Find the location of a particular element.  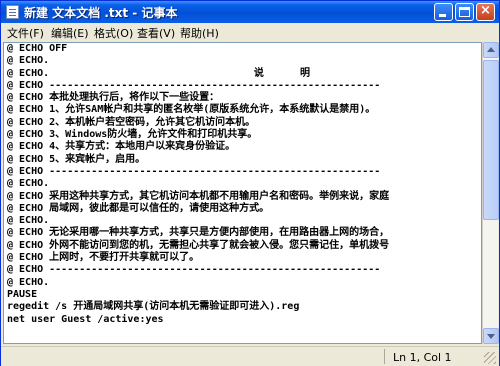

text-line: @ ECHO 上网时，不要打开共享就可以了。 is located at coordinates (103, 258).